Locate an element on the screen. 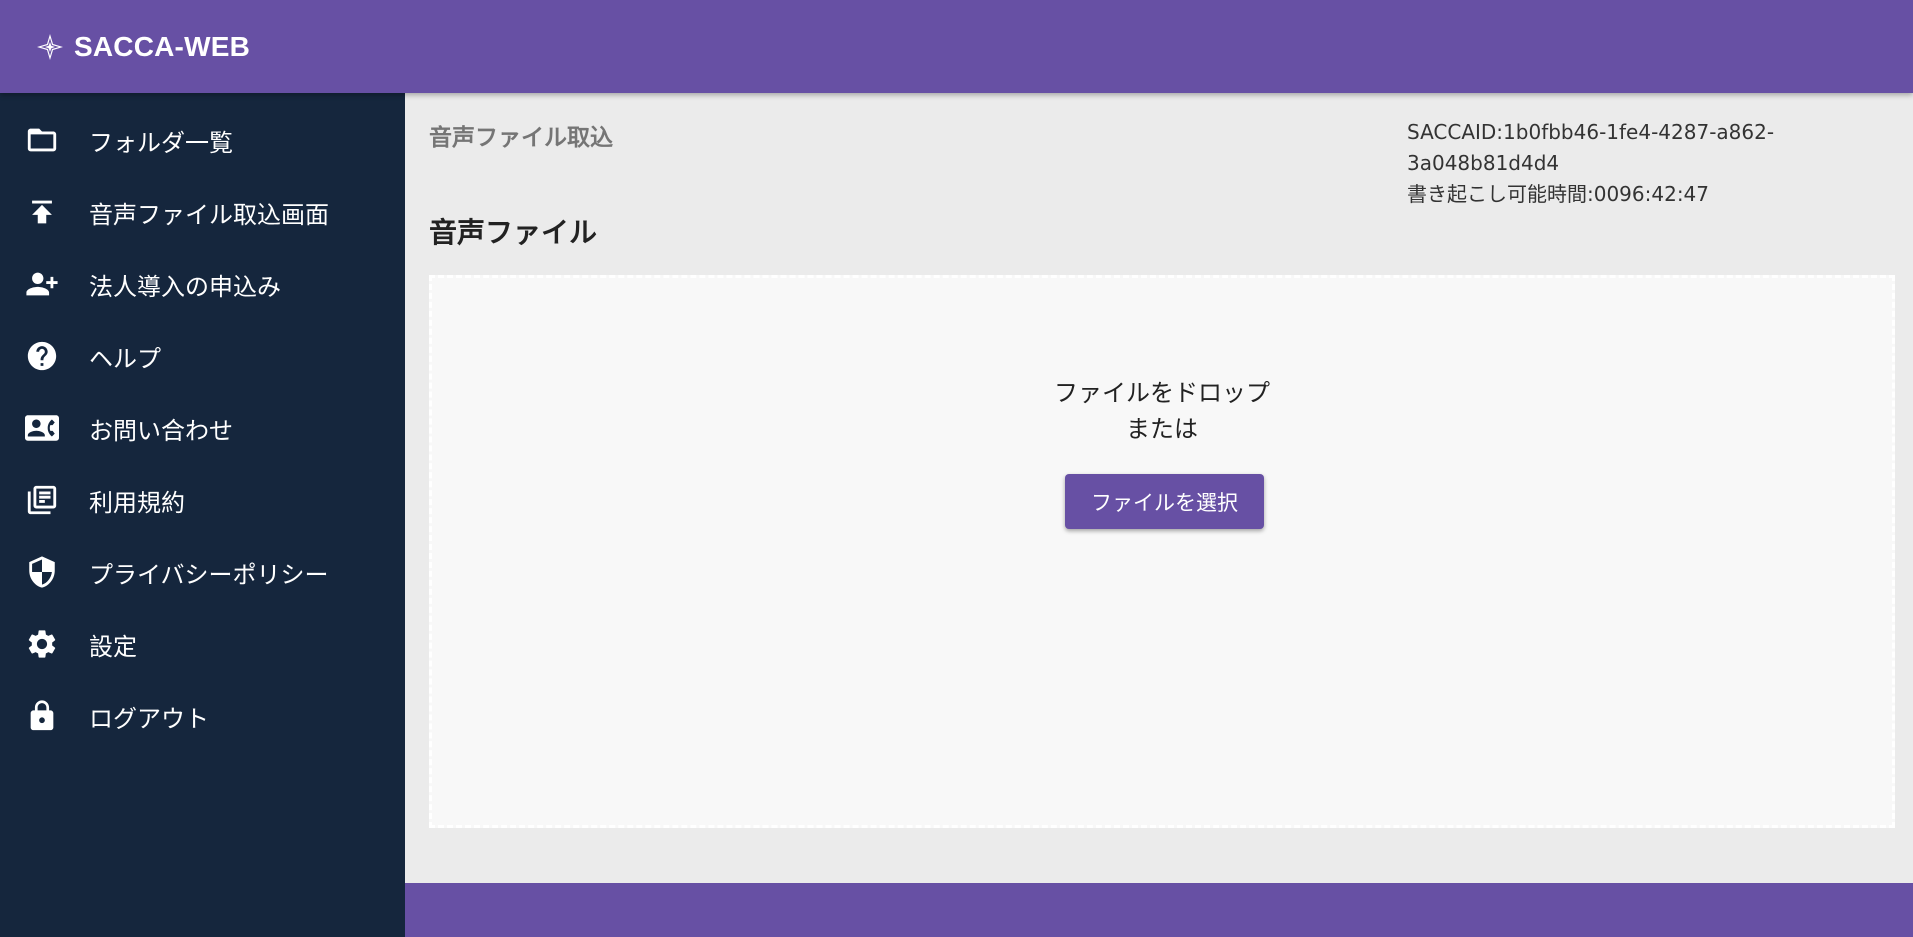 The height and width of the screenshot is (937, 1913). drop-instruction: ファイルをドロップ is located at coordinates (1162, 393).